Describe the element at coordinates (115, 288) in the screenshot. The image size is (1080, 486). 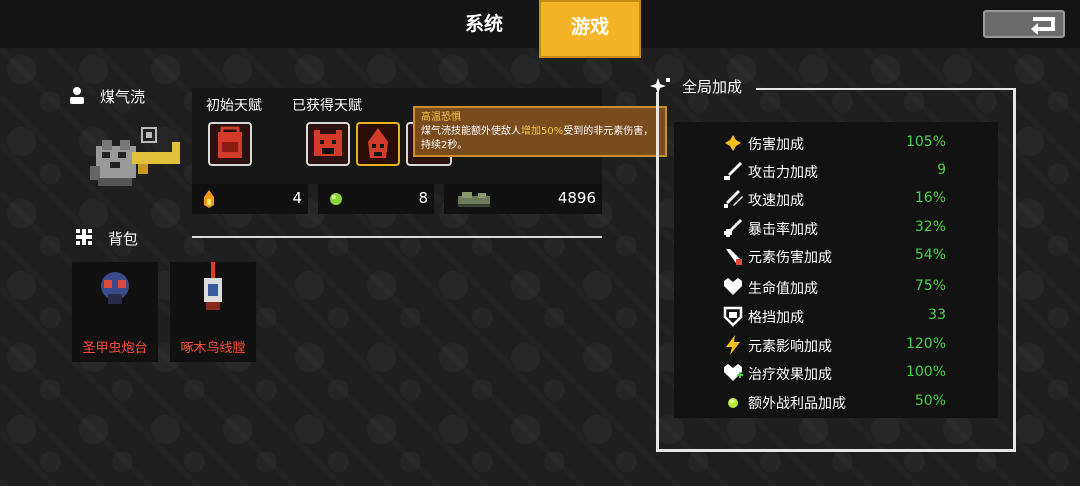
I see `scarab-turret-icon` at that location.